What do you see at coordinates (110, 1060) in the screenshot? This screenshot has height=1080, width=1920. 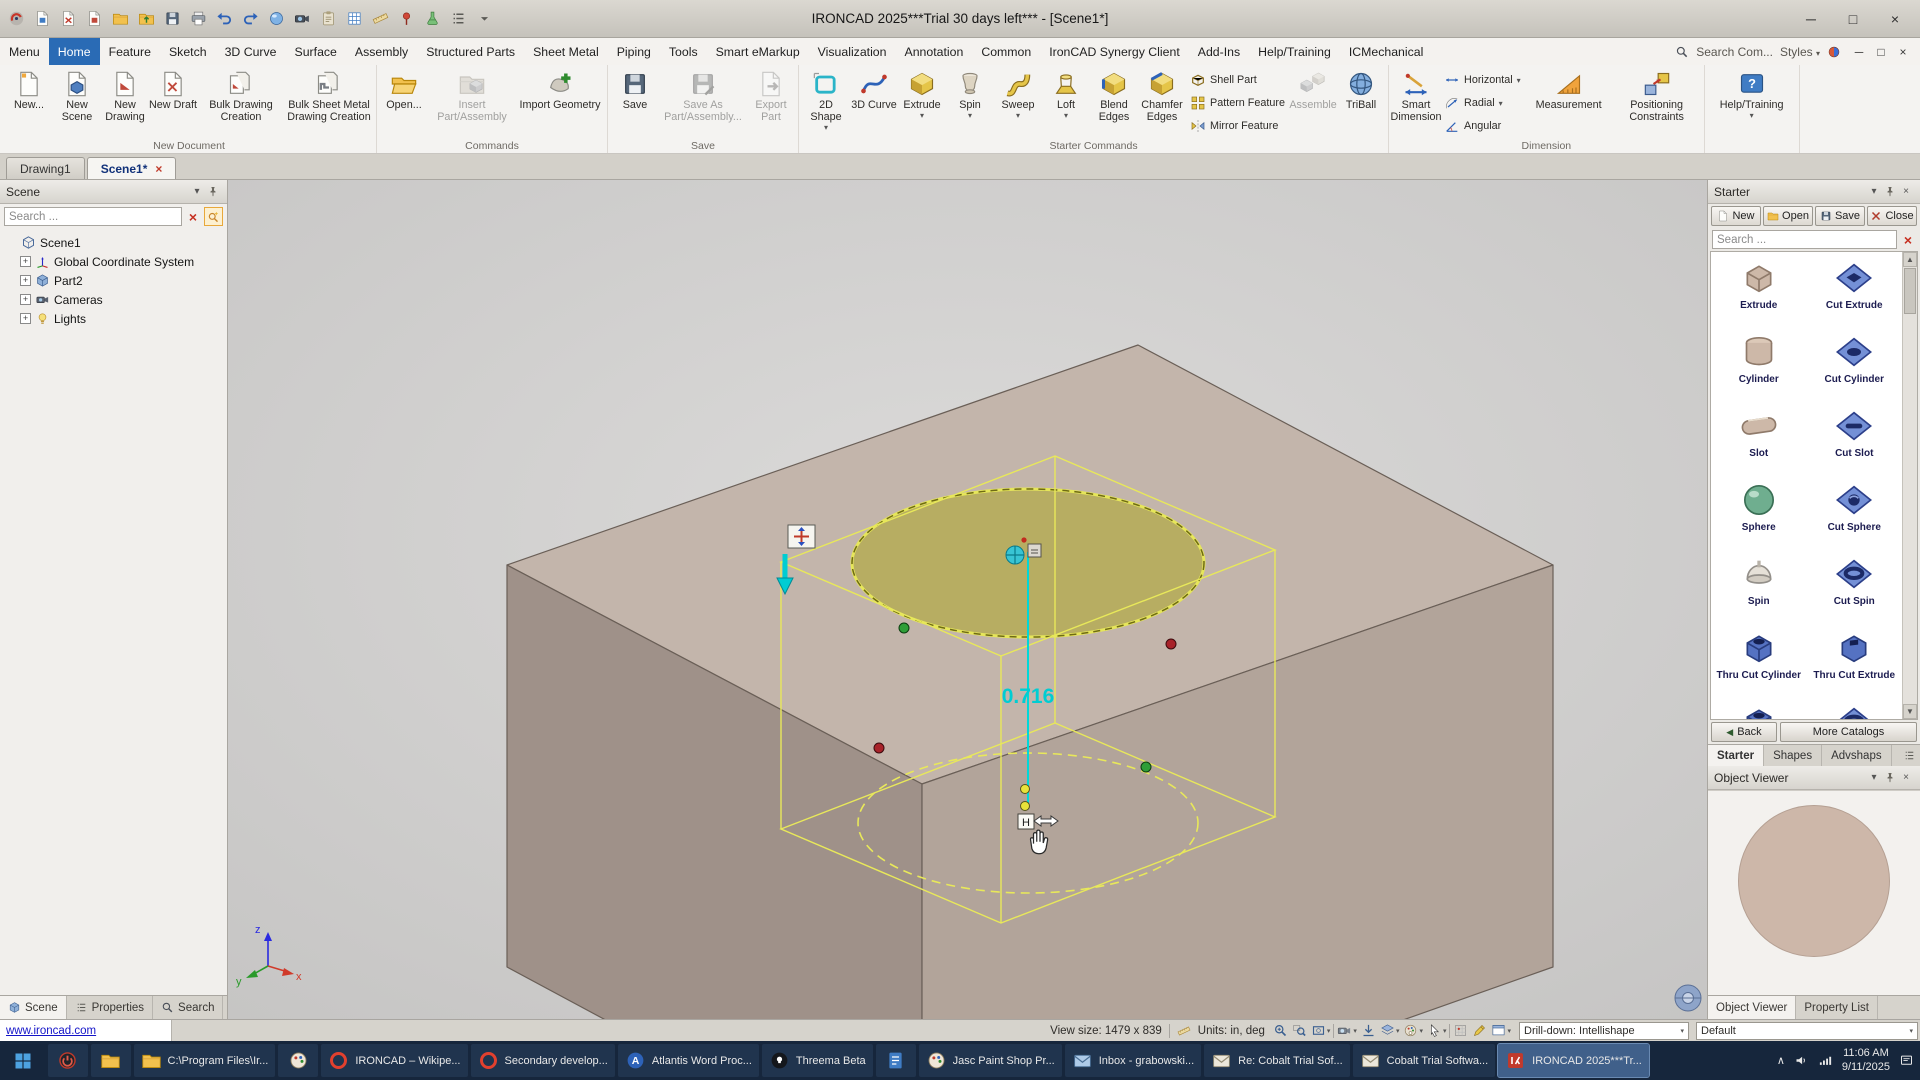 I see `taskbar-item-explorer` at bounding box center [110, 1060].